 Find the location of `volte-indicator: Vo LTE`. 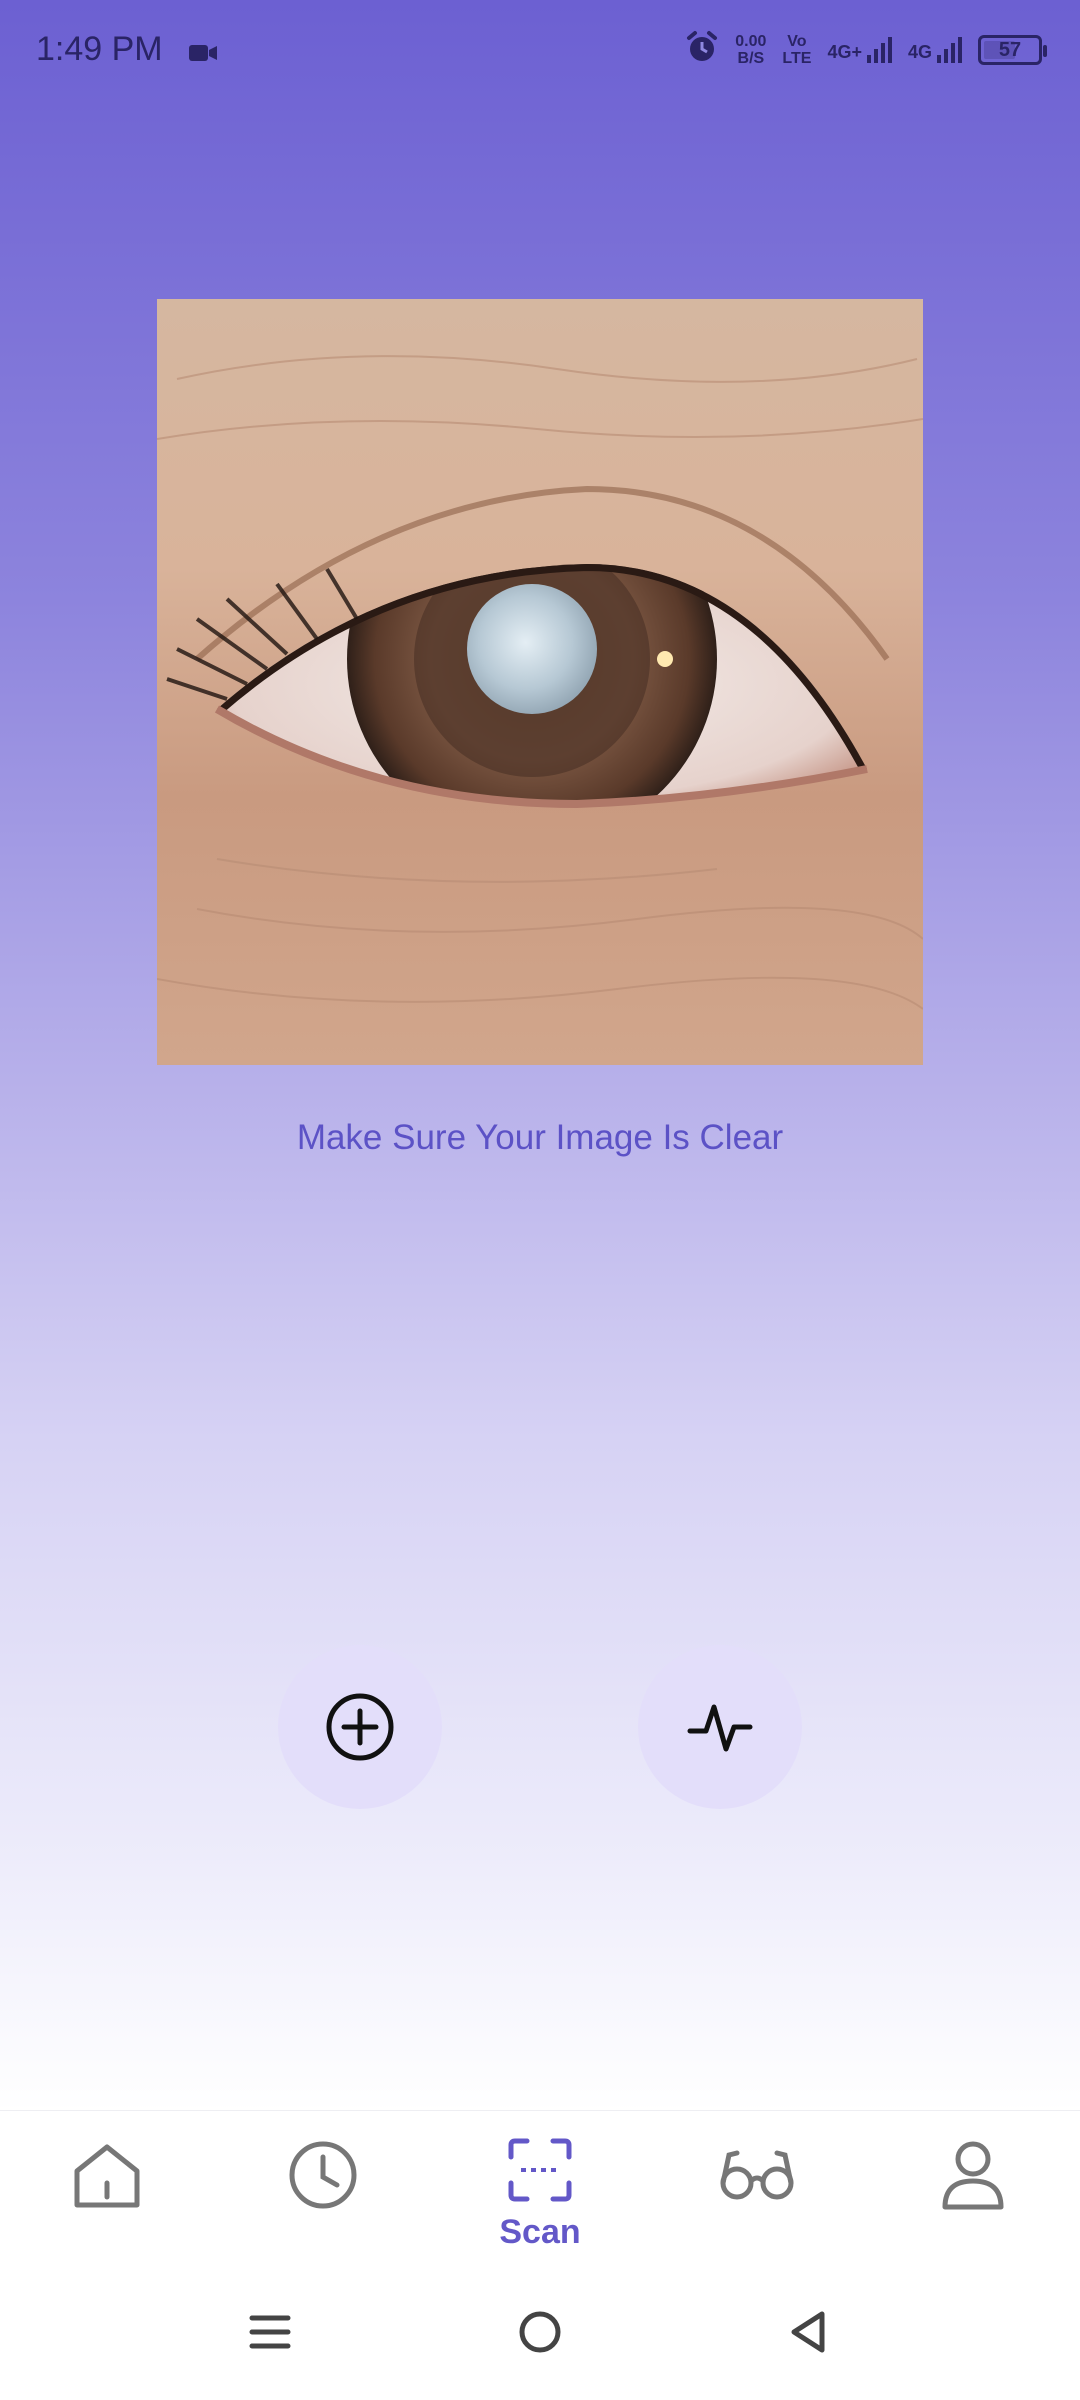

volte-indicator: Vo LTE is located at coordinates (796, 50).